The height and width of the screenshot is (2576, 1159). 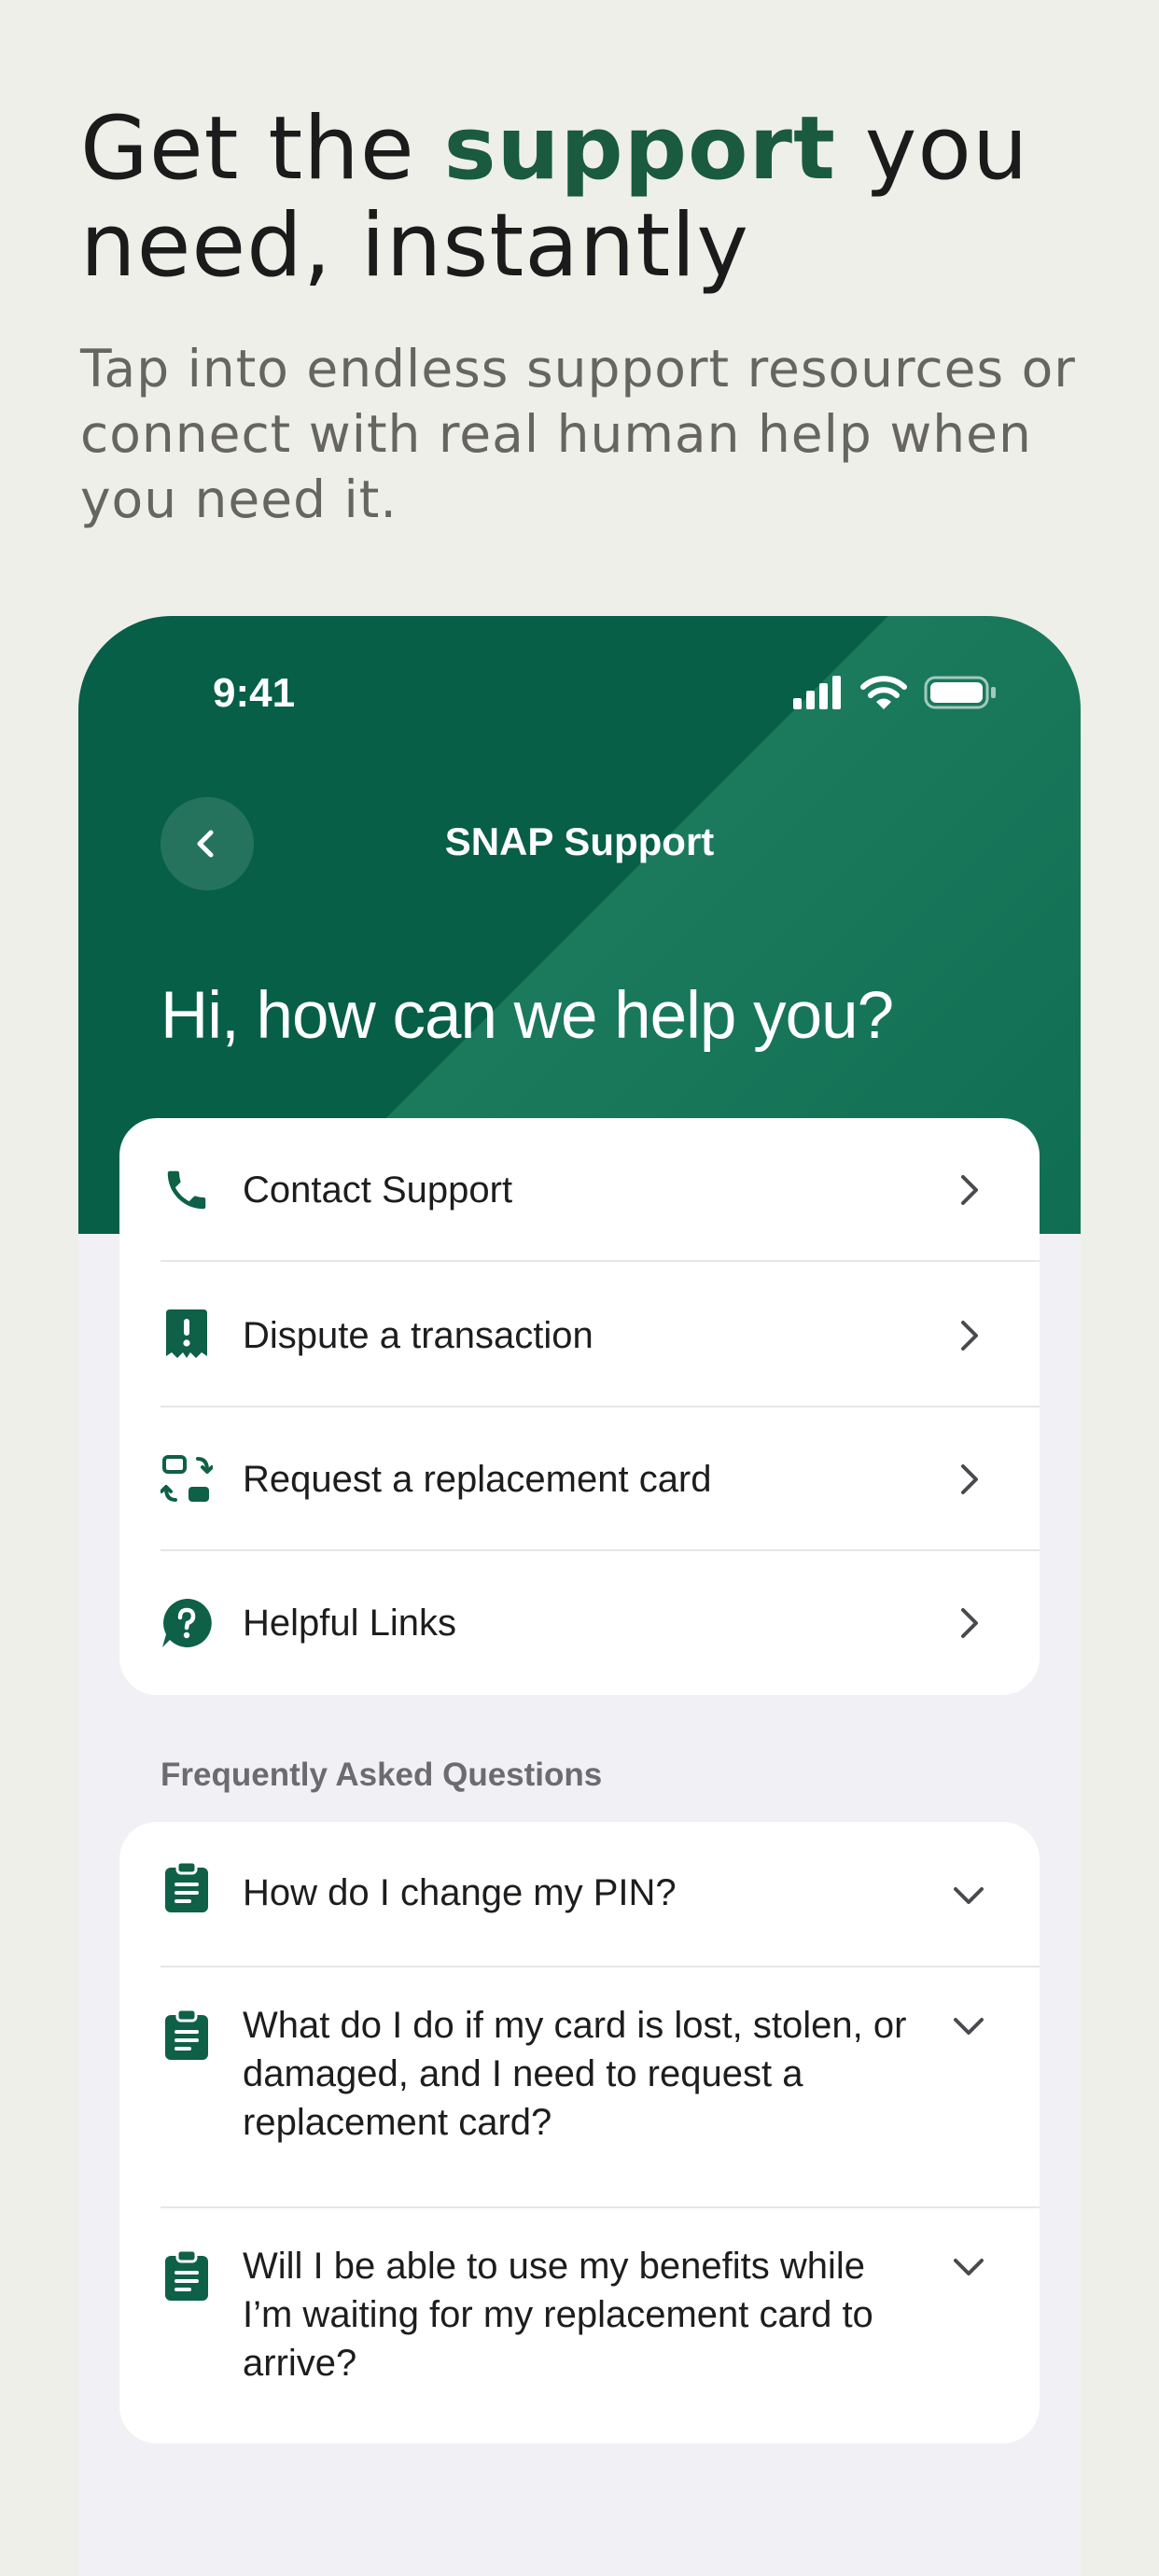 What do you see at coordinates (478, 1479) in the screenshot?
I see `menu-item-label: Request a replacement card` at bounding box center [478, 1479].